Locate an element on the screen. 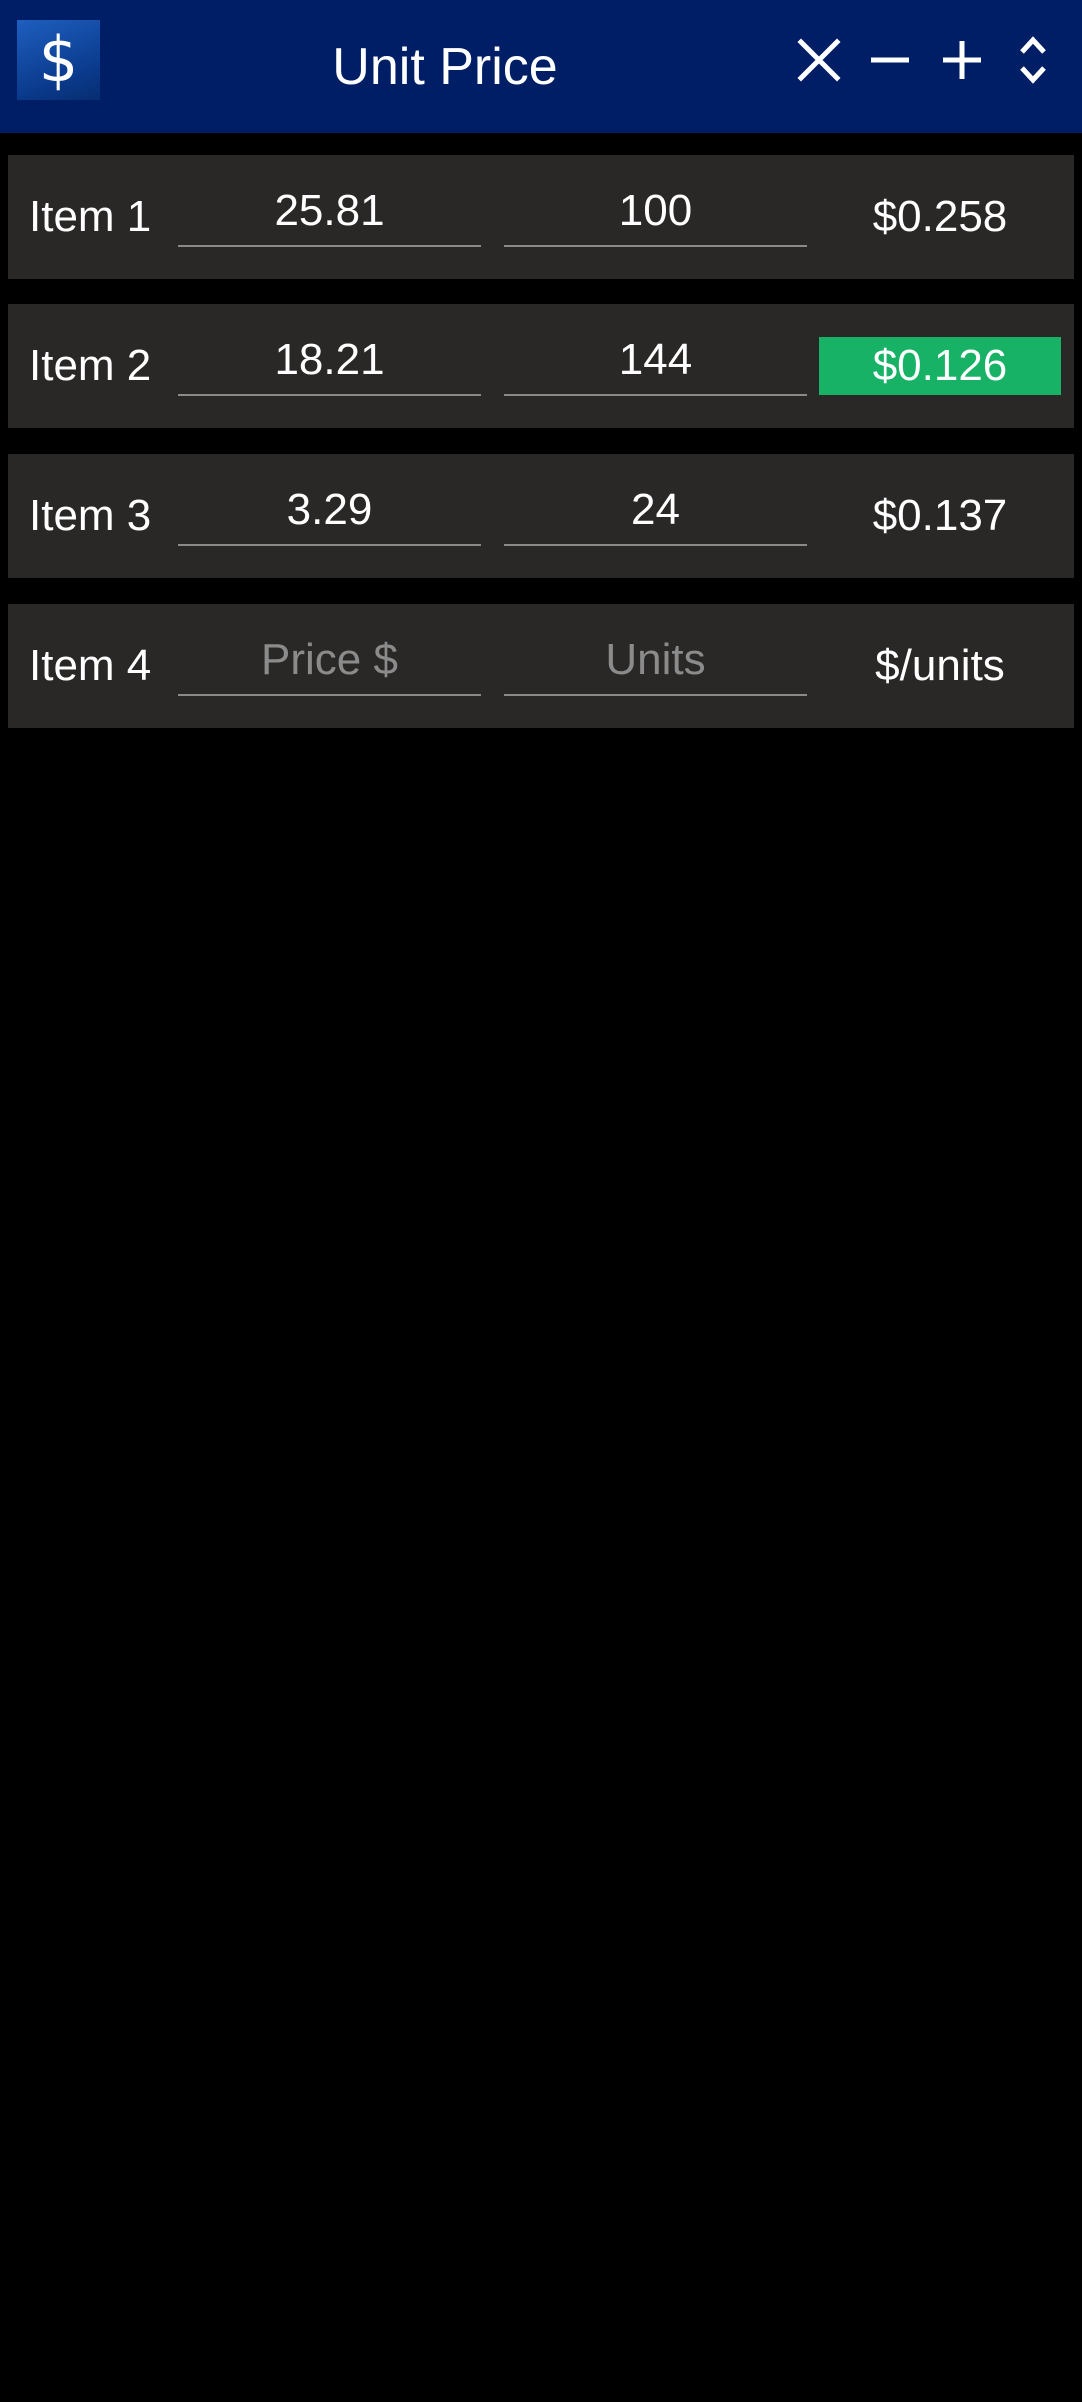  add-item-button is located at coordinates (962, 60).